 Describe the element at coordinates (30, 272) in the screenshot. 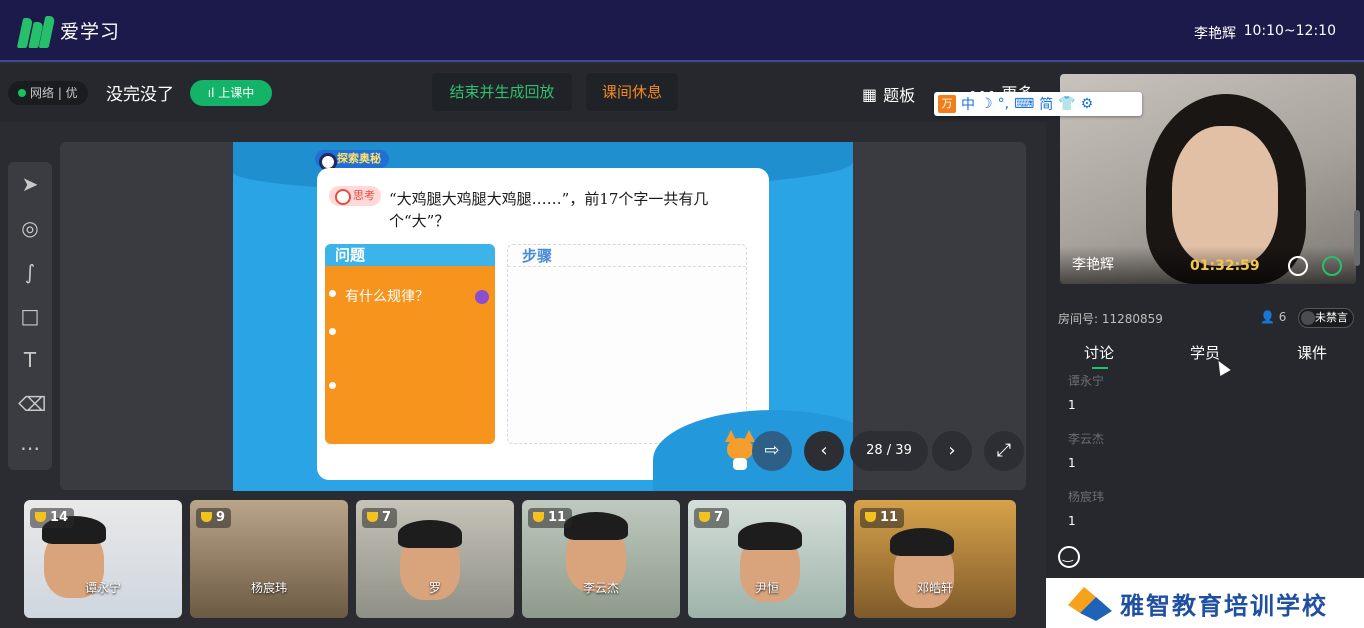

I see `pen-icon: ∫` at that location.